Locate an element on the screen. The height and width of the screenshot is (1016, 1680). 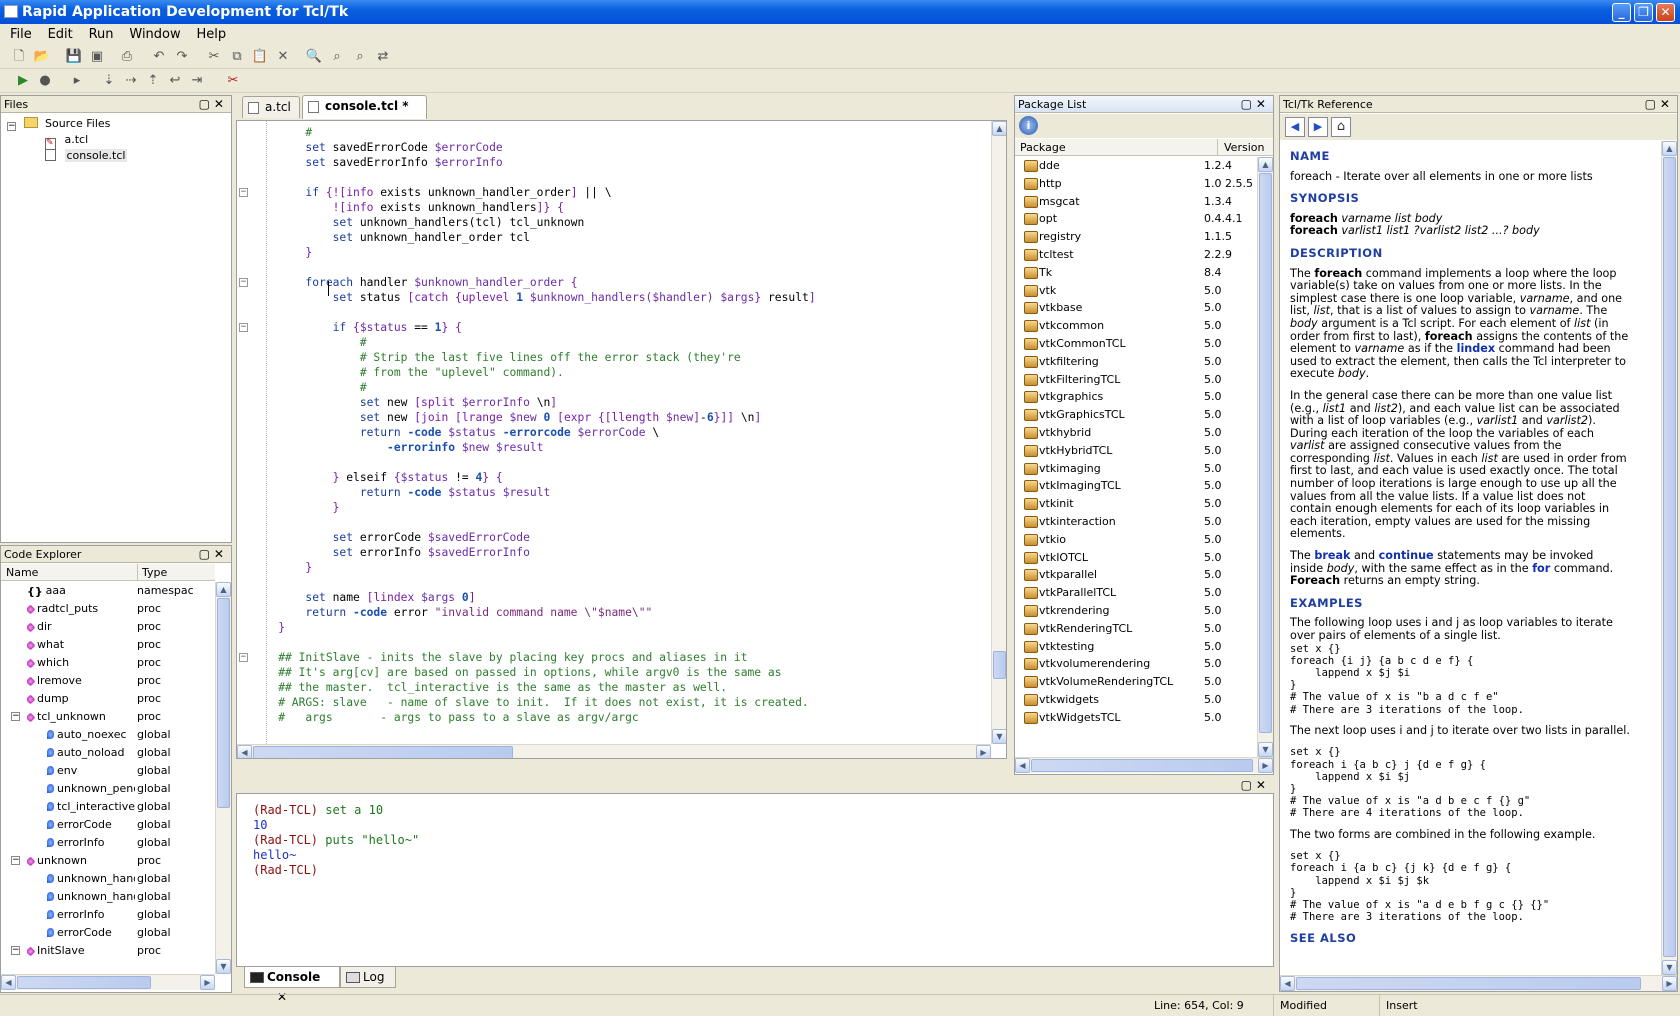
undo-icon: ↶ is located at coordinates (159, 57).